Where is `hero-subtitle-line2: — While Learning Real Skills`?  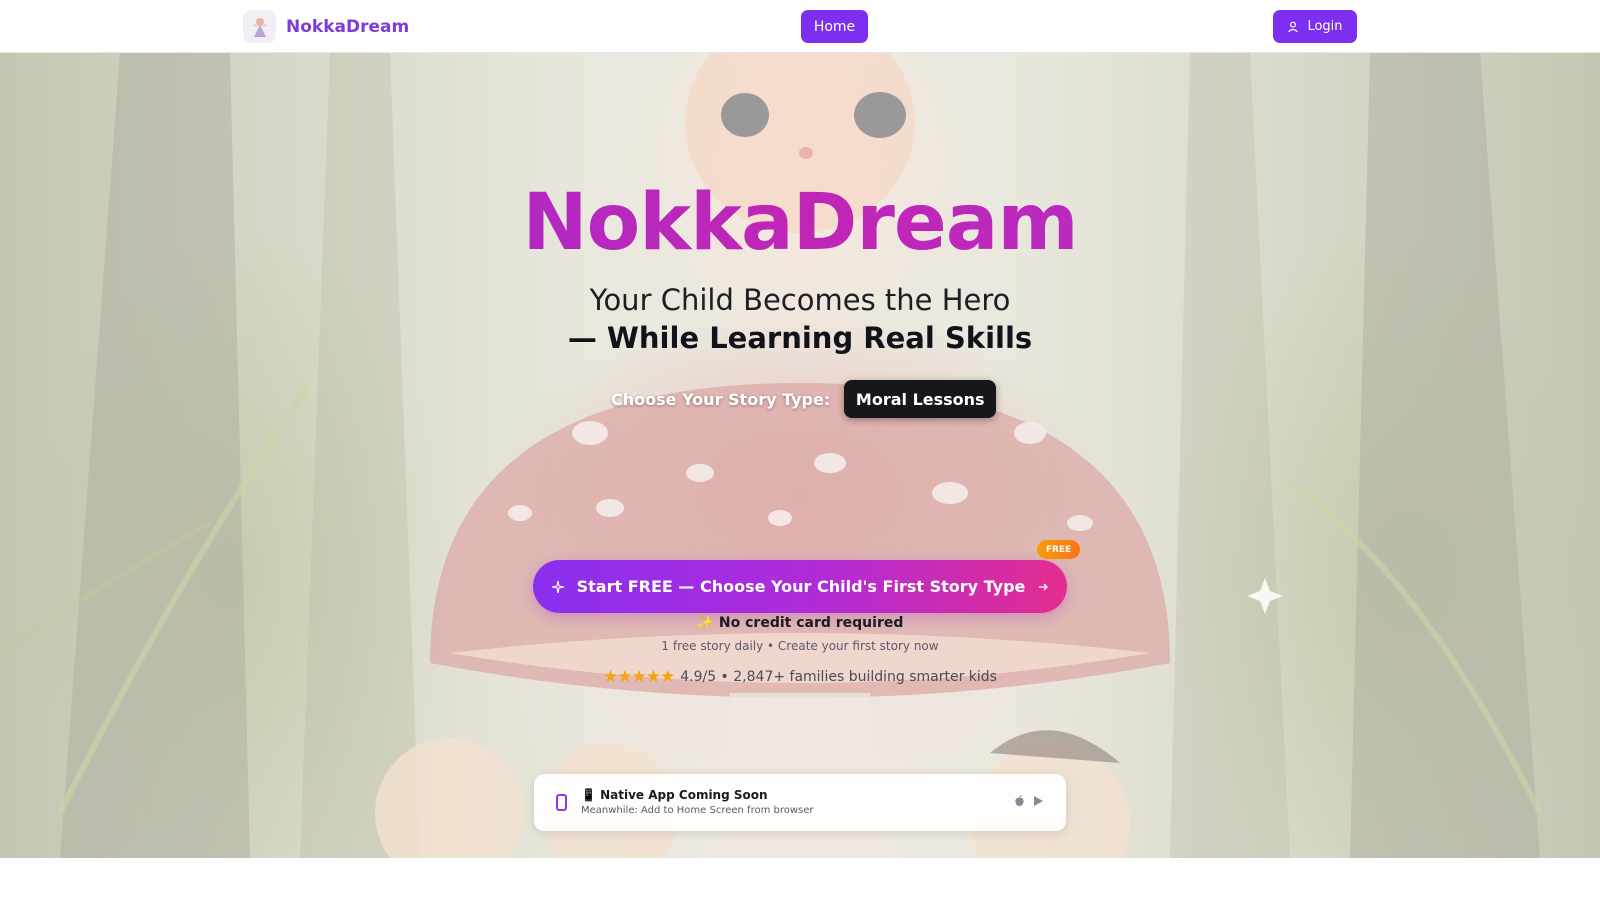
hero-subtitle-line2: — While Learning Real Skills is located at coordinates (800, 338).